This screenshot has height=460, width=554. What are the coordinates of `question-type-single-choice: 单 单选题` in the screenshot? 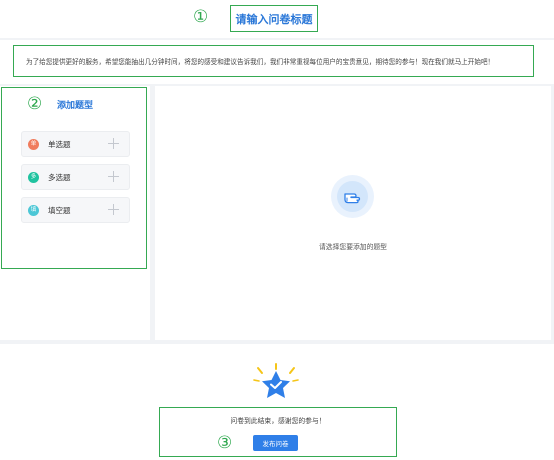 It's located at (75, 144).